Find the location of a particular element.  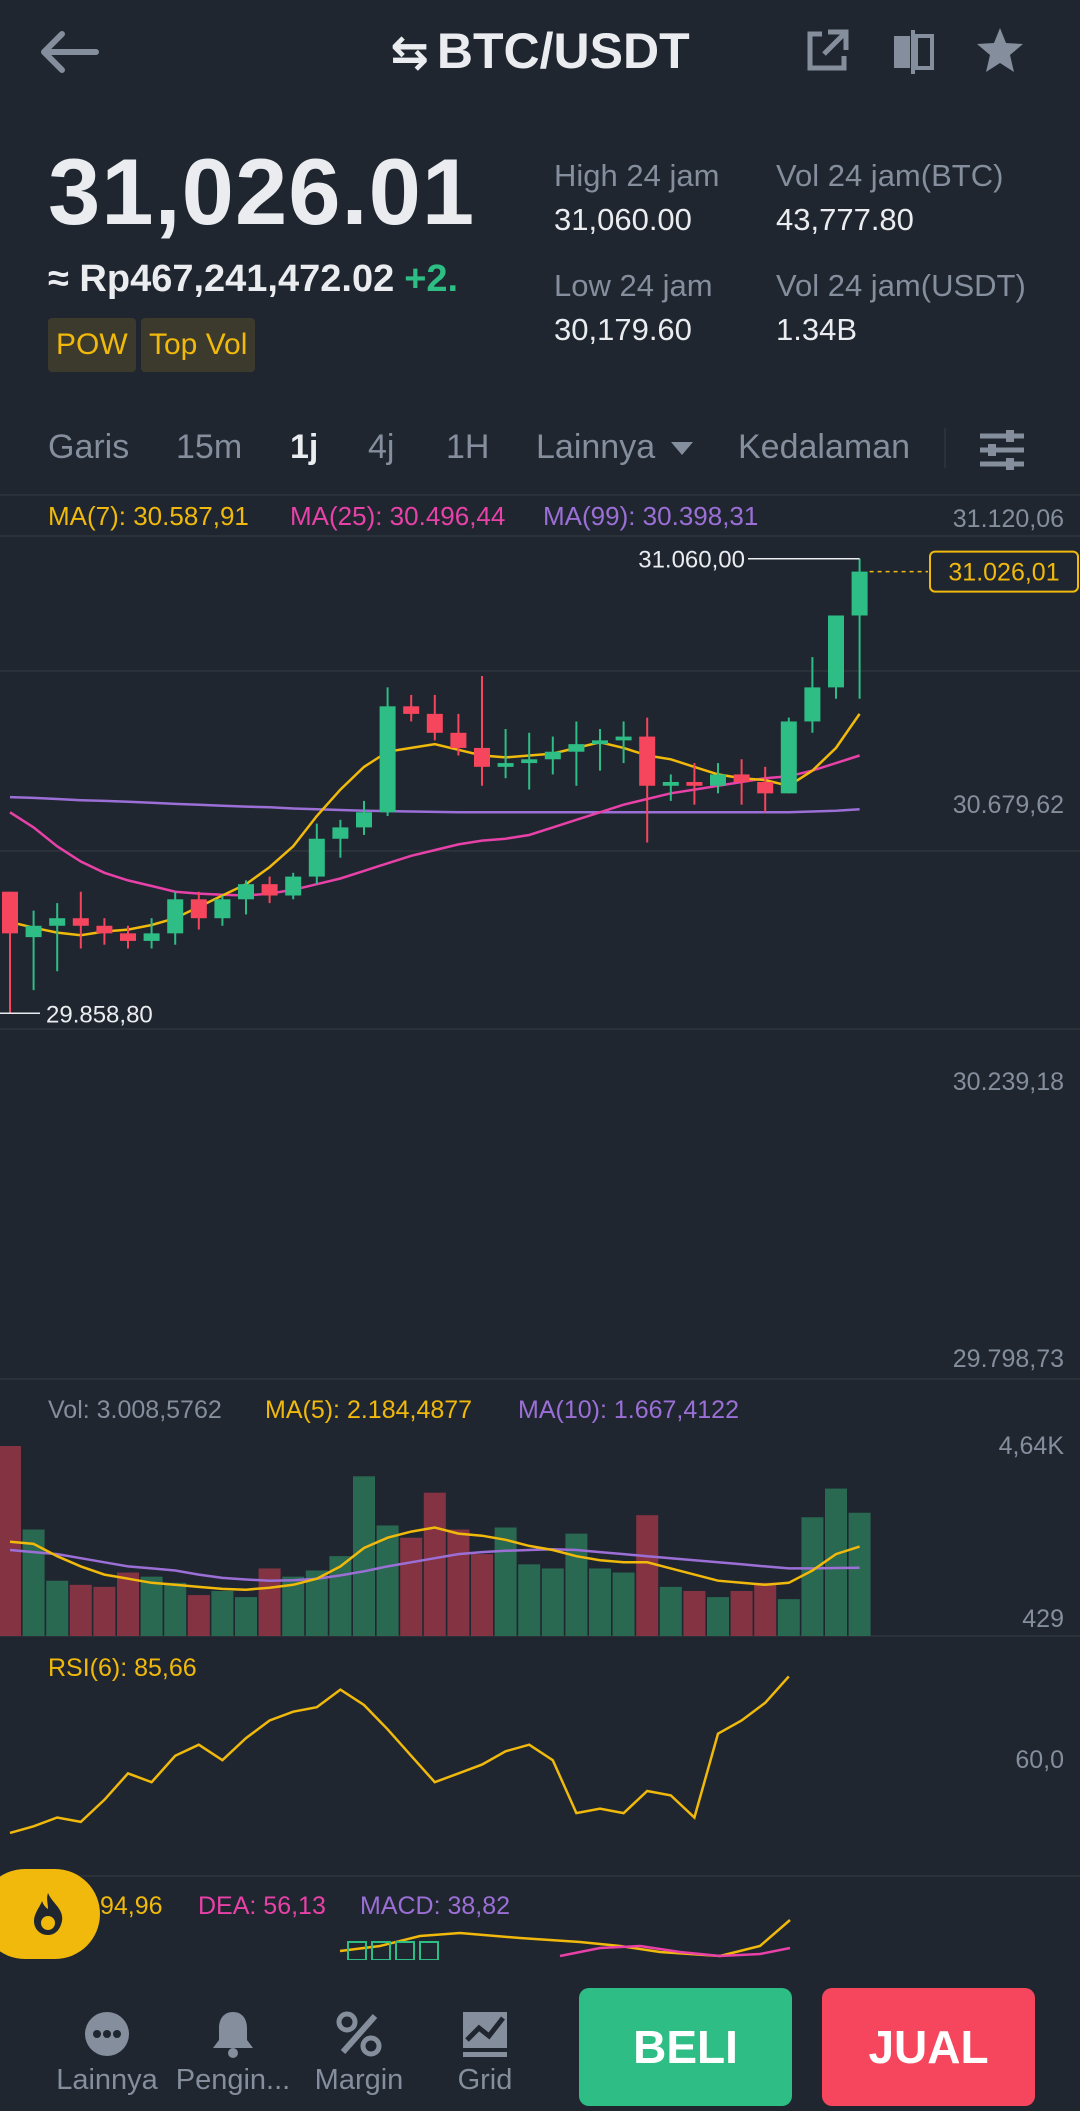

caret-down-icon is located at coordinates (681, 449).